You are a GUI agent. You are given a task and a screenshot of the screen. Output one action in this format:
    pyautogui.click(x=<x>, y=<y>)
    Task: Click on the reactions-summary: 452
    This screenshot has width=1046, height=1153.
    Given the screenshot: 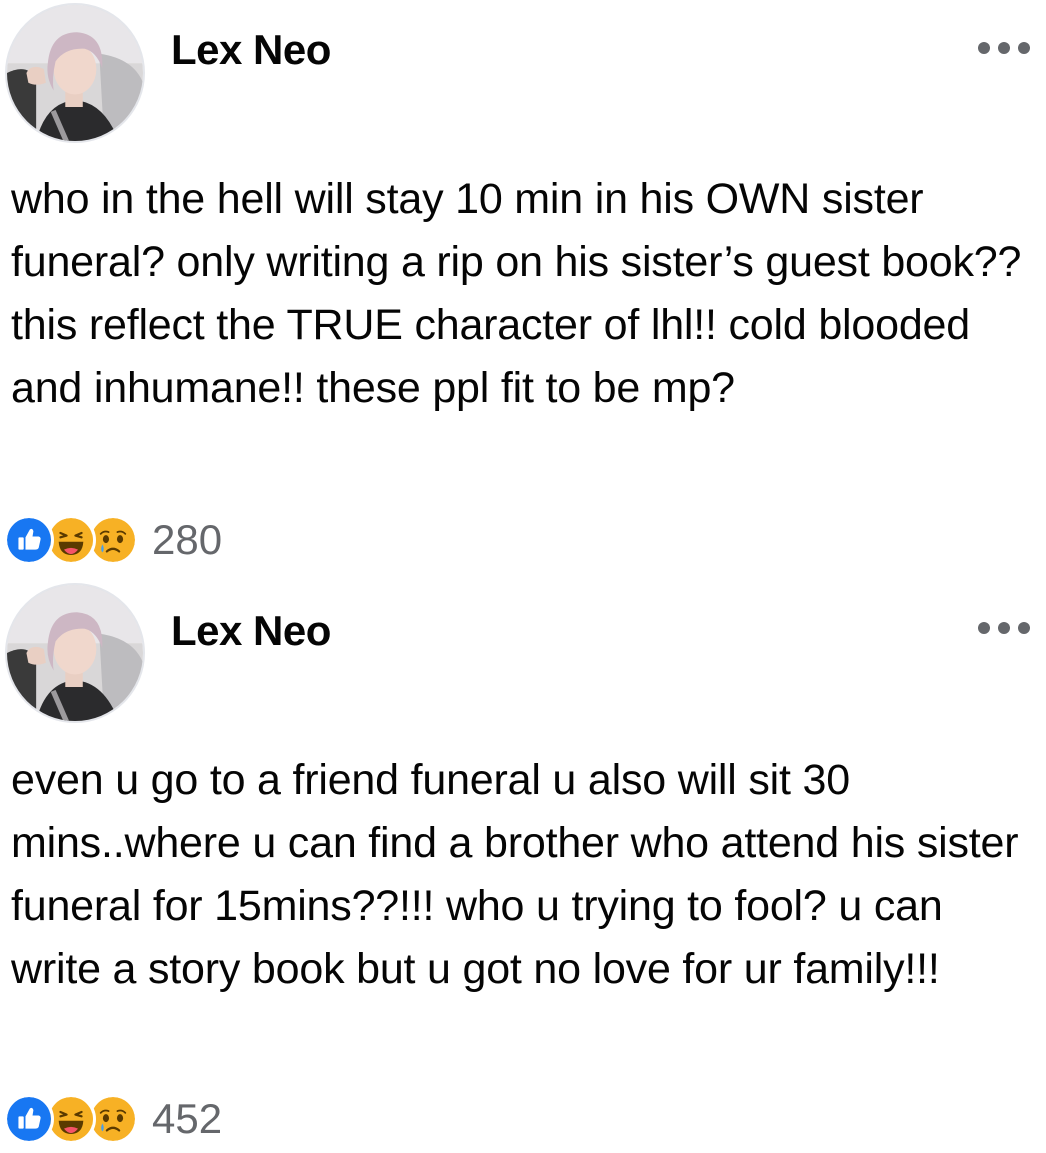 What is the action you would take?
    pyautogui.click(x=113, y=1119)
    